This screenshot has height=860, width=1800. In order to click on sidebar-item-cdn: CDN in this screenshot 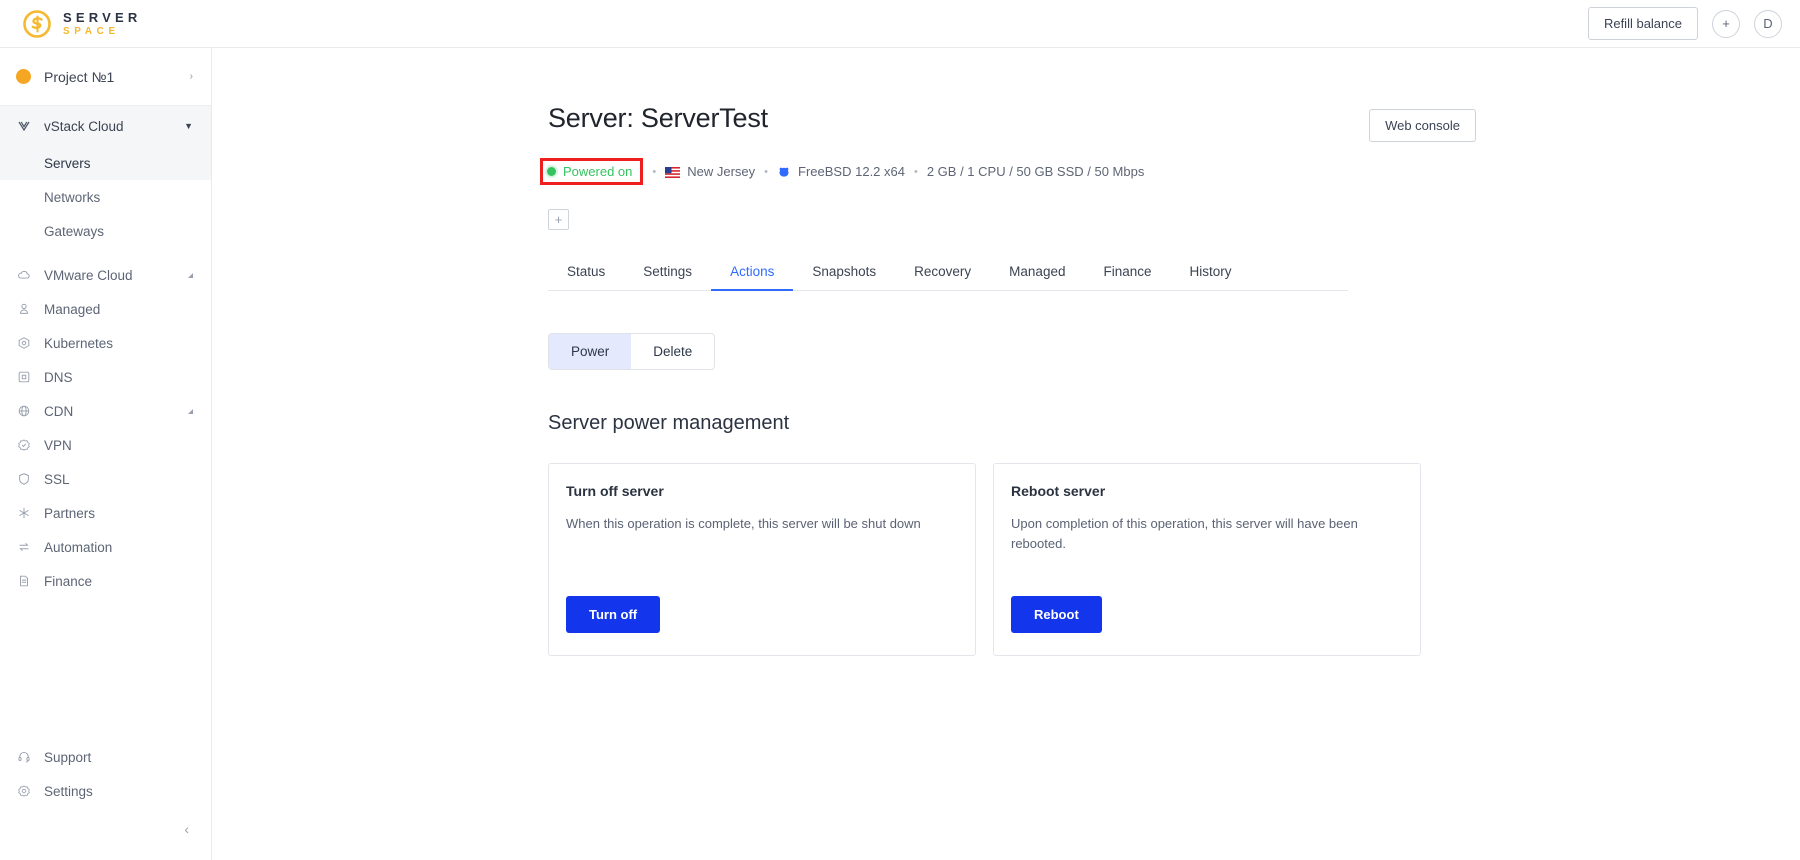, I will do `click(105, 411)`.